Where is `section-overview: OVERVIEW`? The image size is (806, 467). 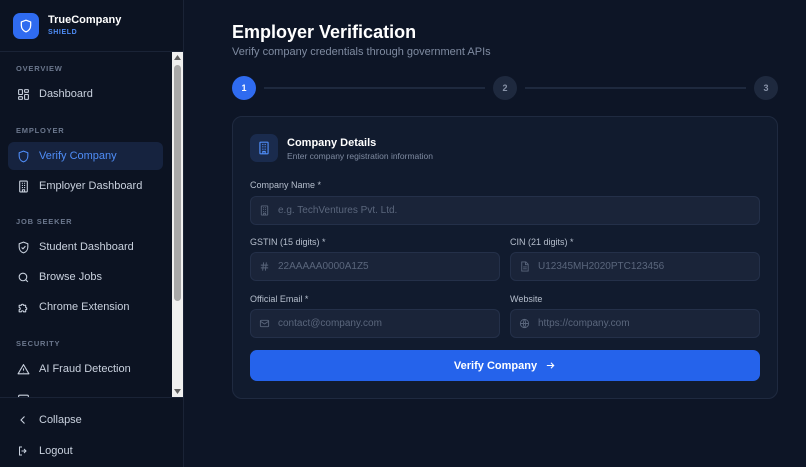 section-overview: OVERVIEW is located at coordinates (39, 68).